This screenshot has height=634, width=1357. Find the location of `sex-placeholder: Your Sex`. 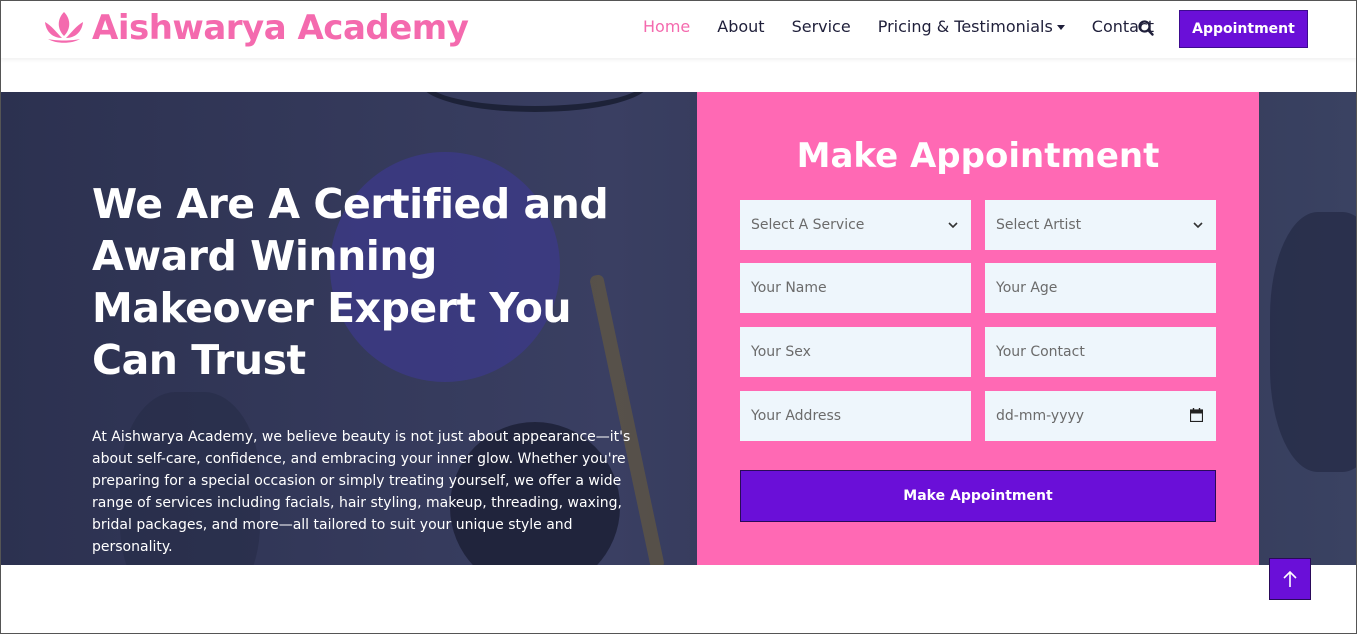

sex-placeholder: Your Sex is located at coordinates (781, 352).